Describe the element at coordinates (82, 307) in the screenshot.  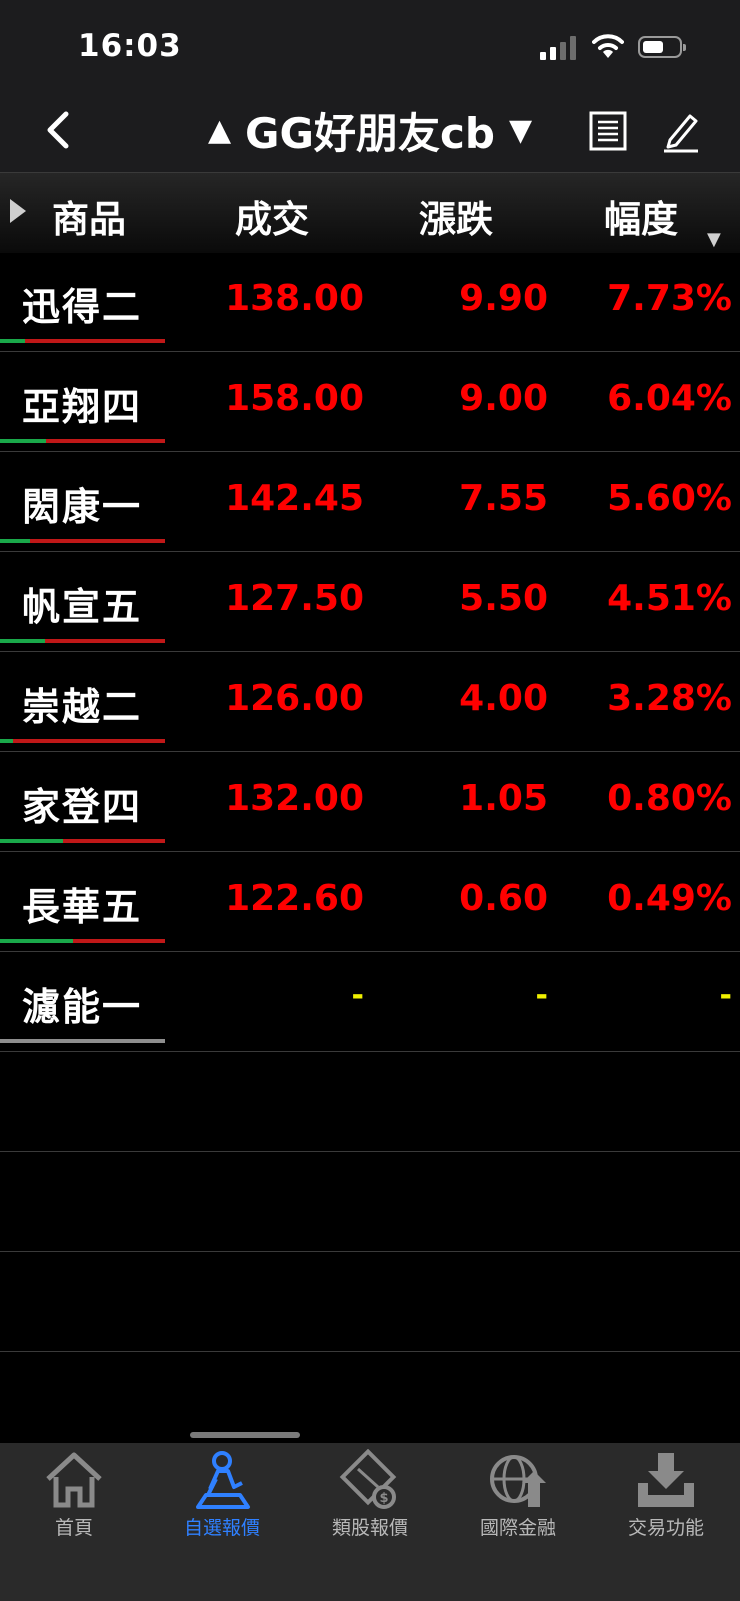
I see `stock-name: 迅得二` at that location.